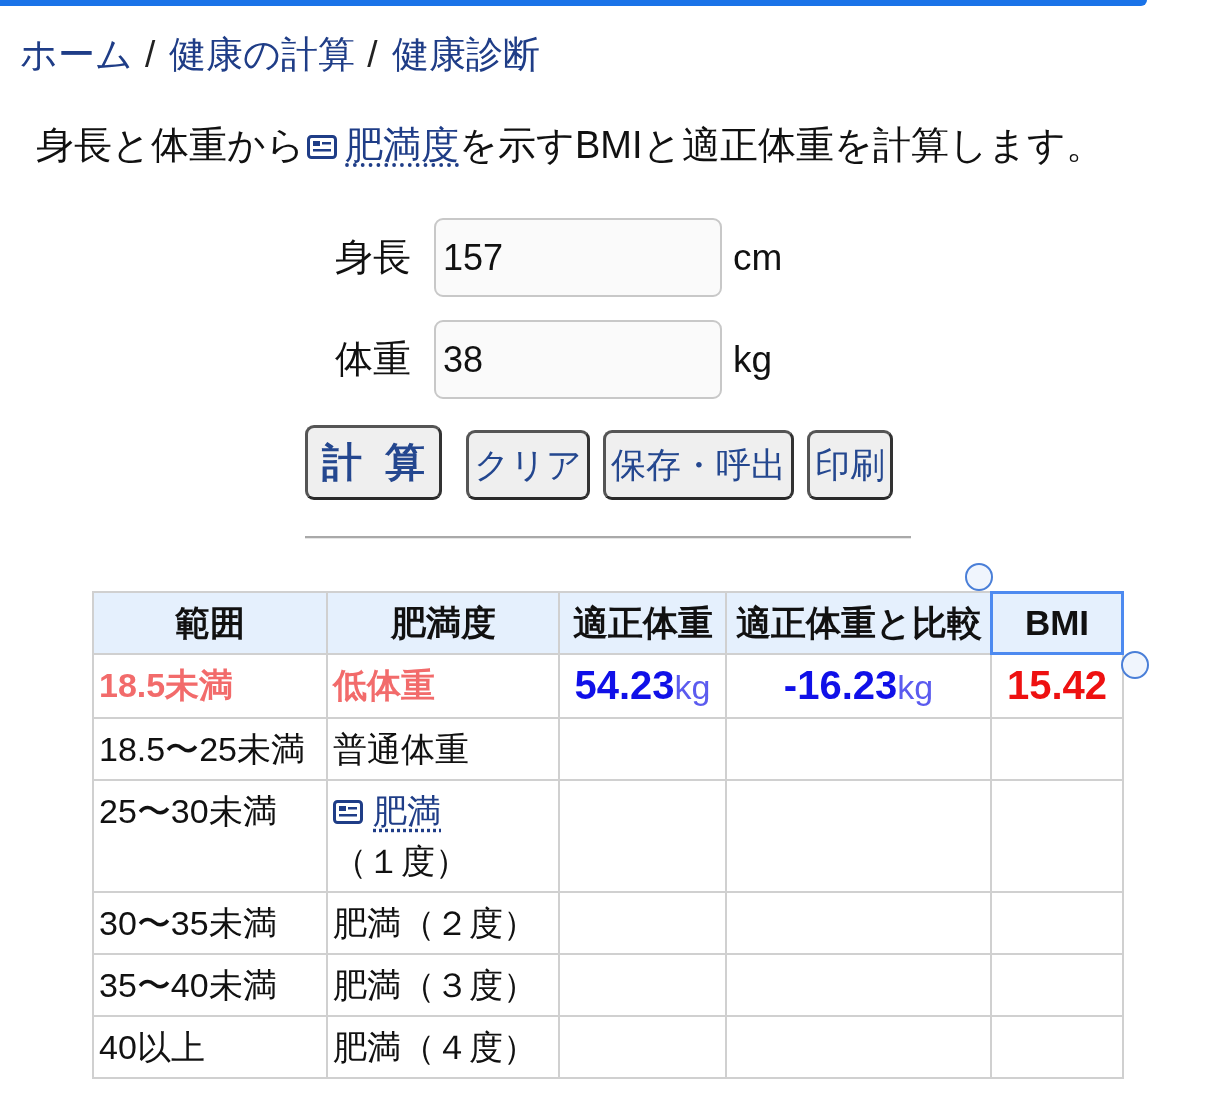  I want to click on unit-label: cm, so click(758, 257).